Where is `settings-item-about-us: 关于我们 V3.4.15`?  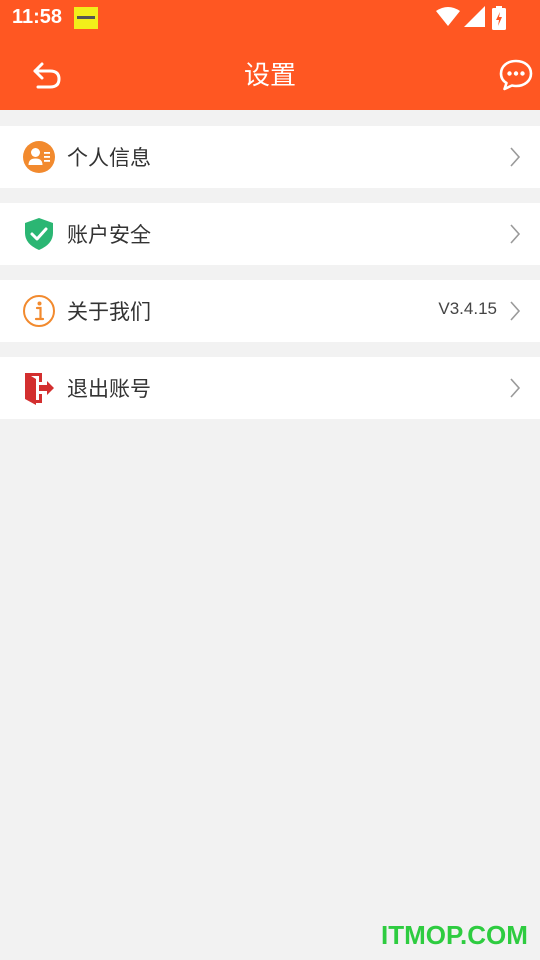
settings-item-about-us: 关于我们 V3.4.15 is located at coordinates (270, 311).